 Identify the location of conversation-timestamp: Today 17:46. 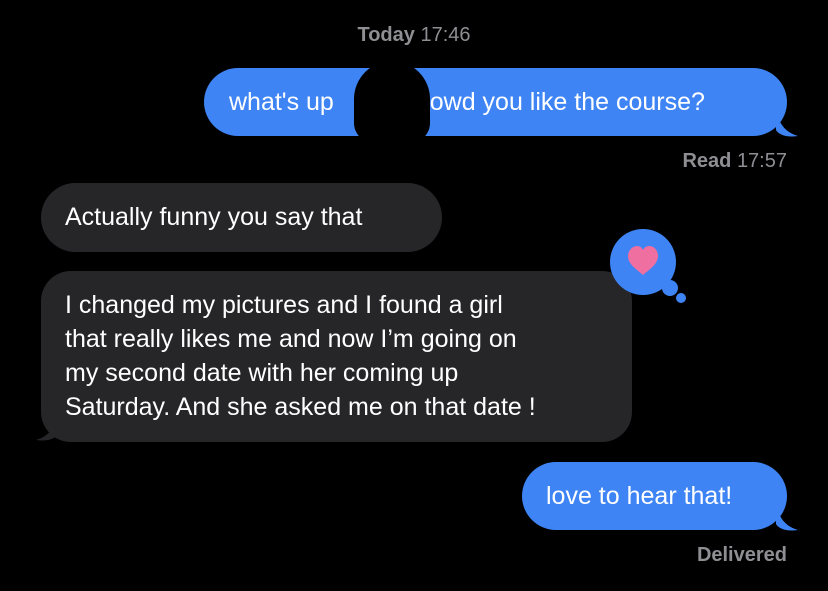
(414, 35).